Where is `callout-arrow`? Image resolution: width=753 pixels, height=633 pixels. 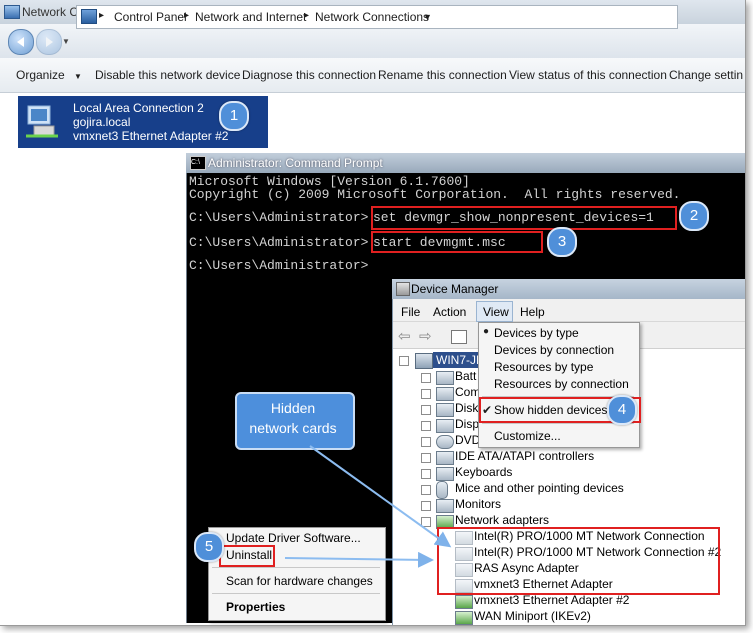 callout-arrow is located at coordinates (380, 496).